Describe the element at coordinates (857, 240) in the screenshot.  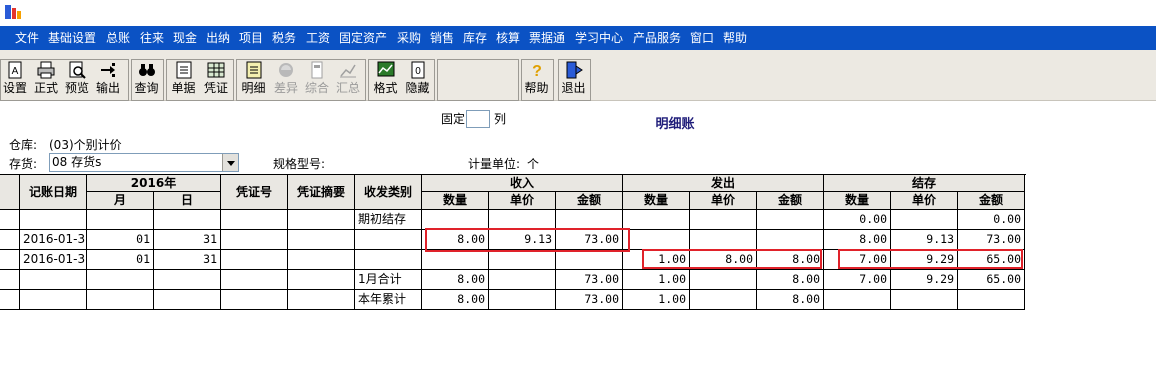
I see `cell-balance-qty: 8.00` at that location.